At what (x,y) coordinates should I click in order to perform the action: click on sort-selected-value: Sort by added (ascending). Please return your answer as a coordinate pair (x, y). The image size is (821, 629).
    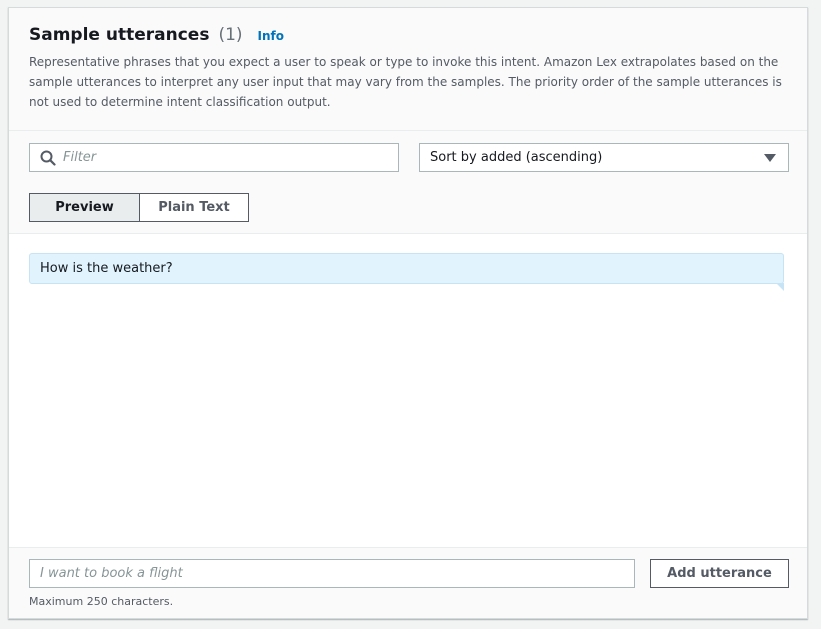
    Looking at the image, I should click on (516, 157).